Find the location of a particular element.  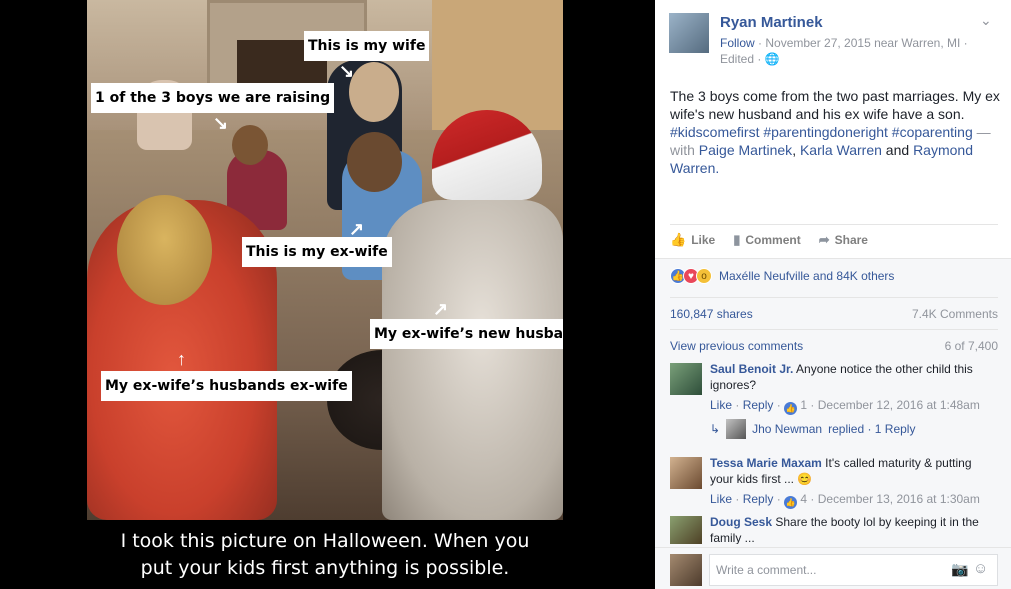

arrow-boy: ↘ is located at coordinates (221, 123).